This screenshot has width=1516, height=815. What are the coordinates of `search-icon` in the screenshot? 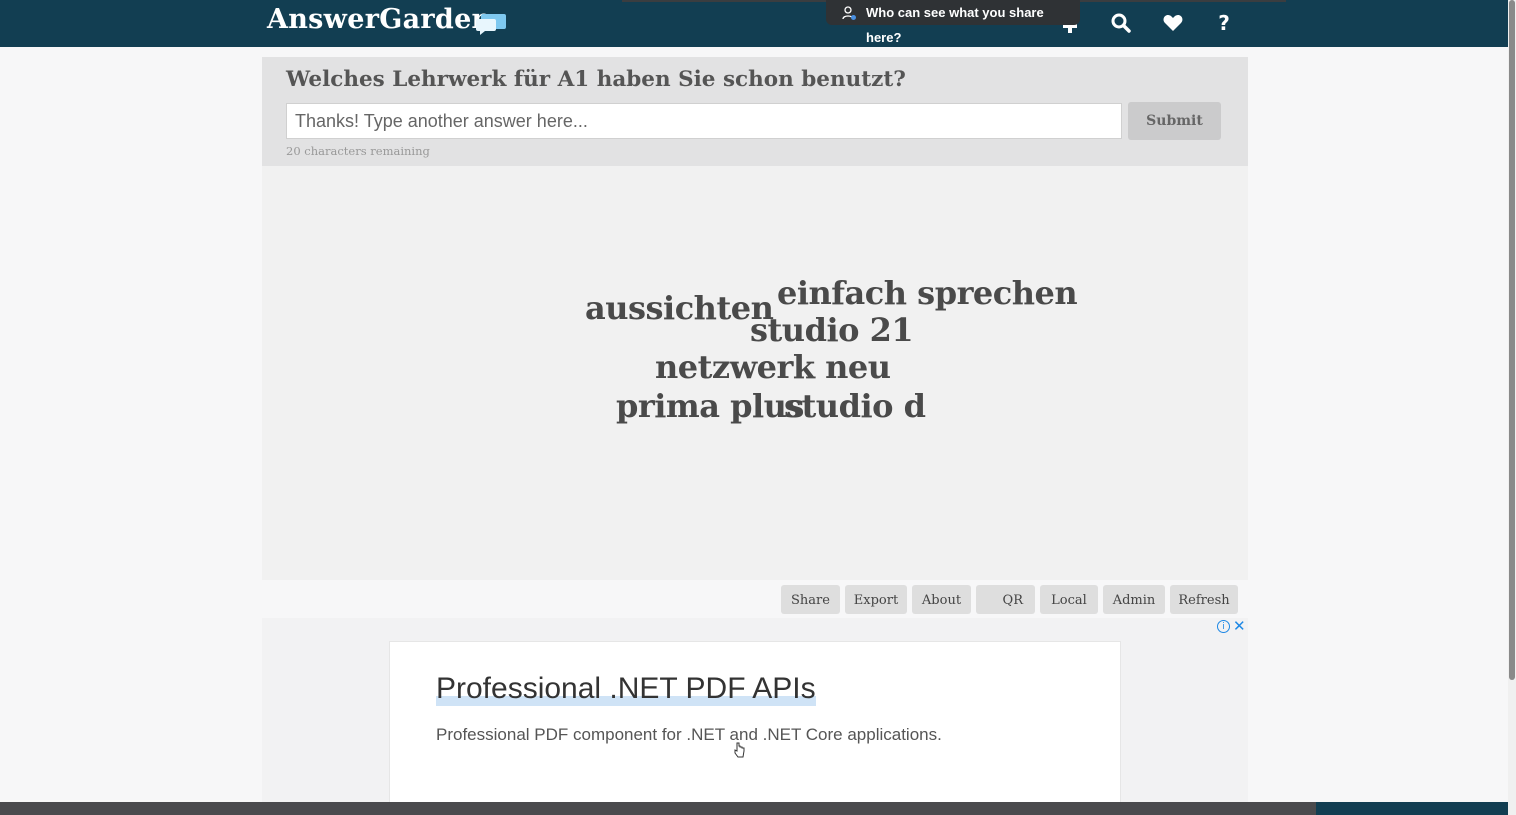 It's located at (1121, 23).